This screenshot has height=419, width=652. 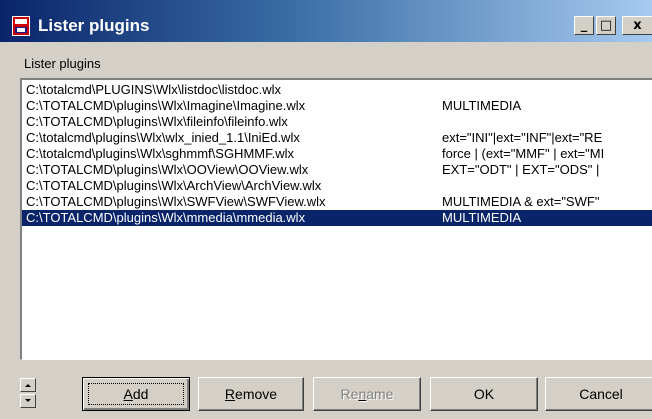 I want to click on add-button: Add, so click(x=136, y=394).